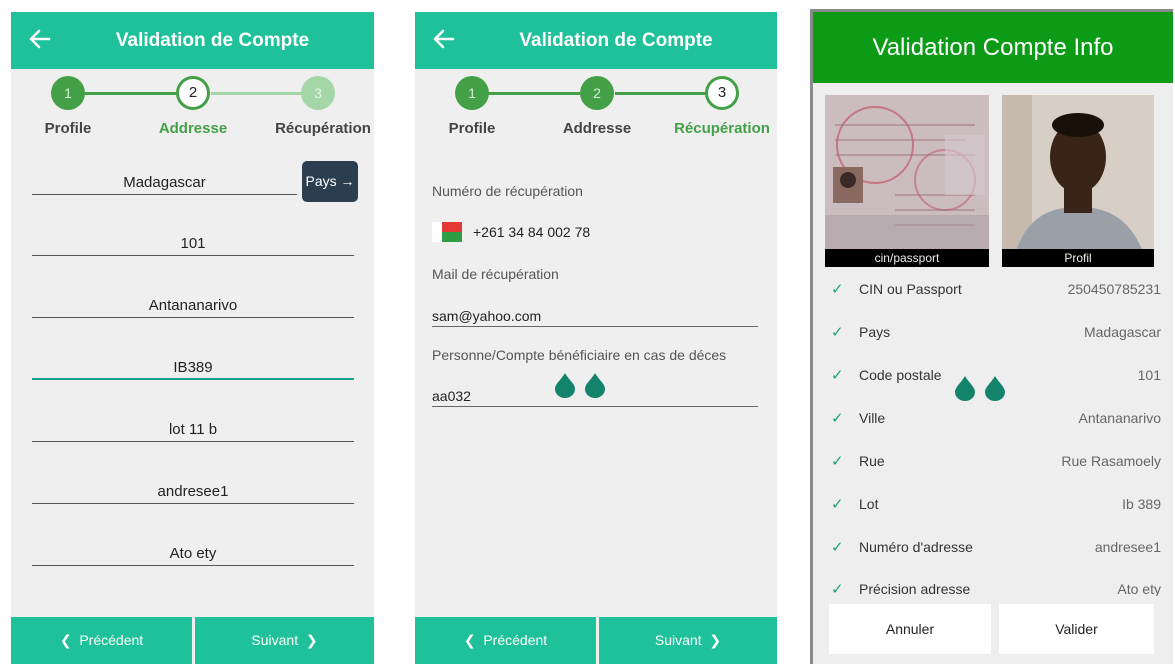  I want to click on mail-input: sam@yahoo.com, so click(486, 316).